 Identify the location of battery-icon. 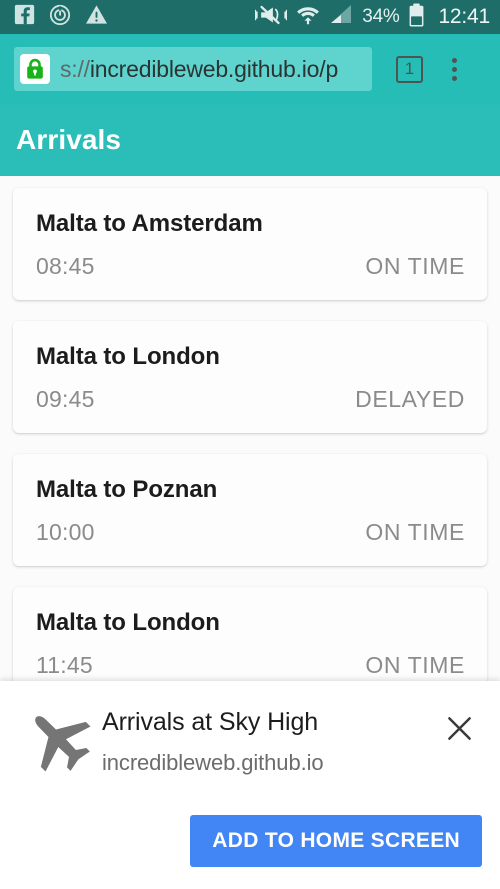
(416, 17).